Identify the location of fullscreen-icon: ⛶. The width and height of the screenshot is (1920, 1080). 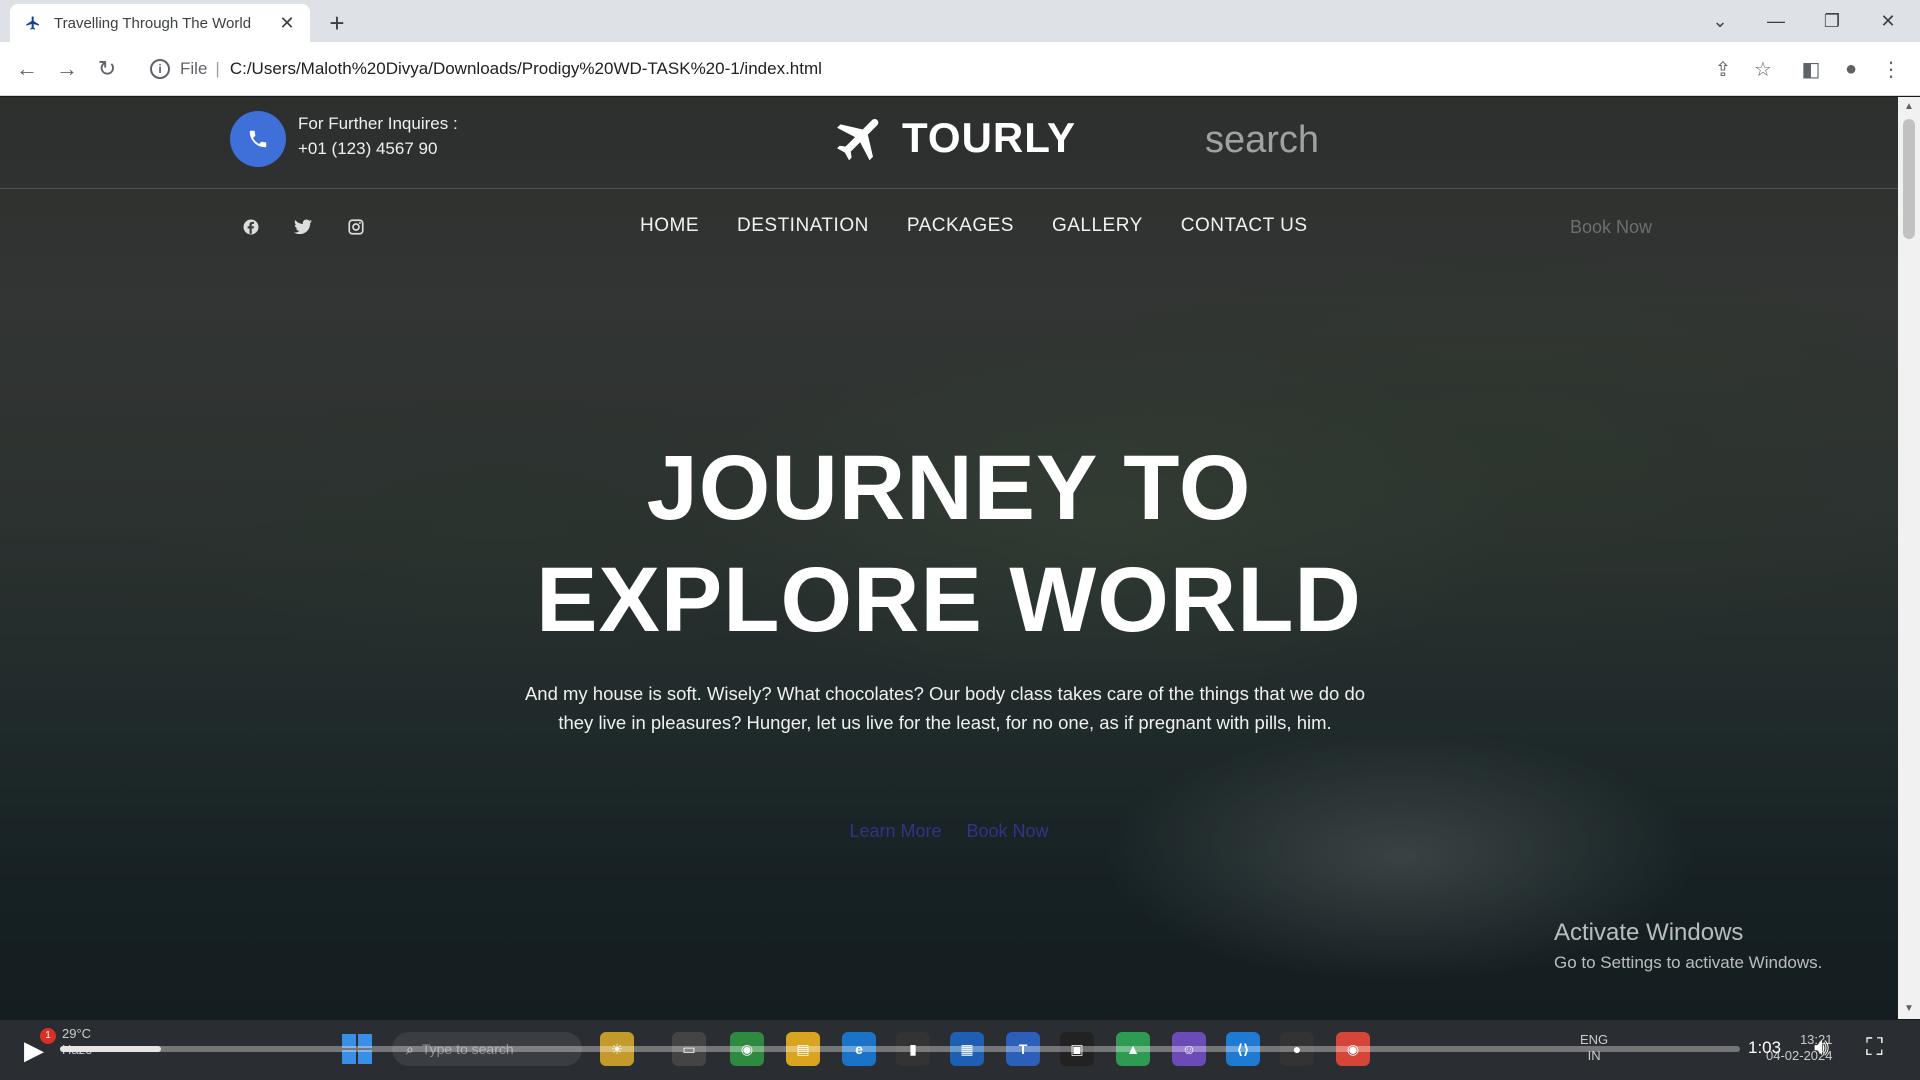
(1874, 1048).